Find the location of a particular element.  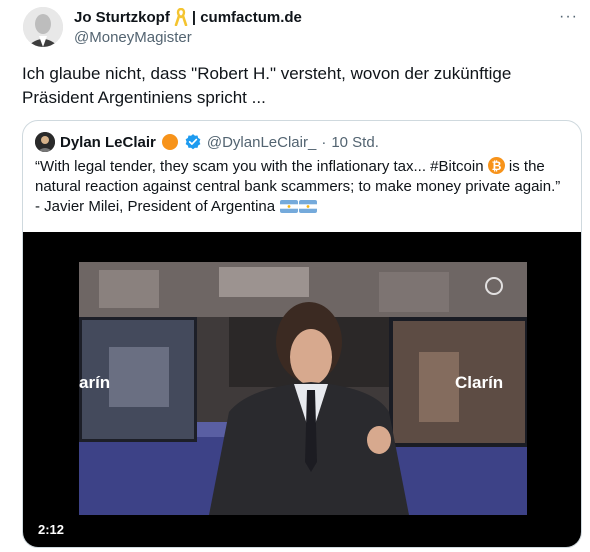

author-handle: @MoneyMagister is located at coordinates (133, 37).